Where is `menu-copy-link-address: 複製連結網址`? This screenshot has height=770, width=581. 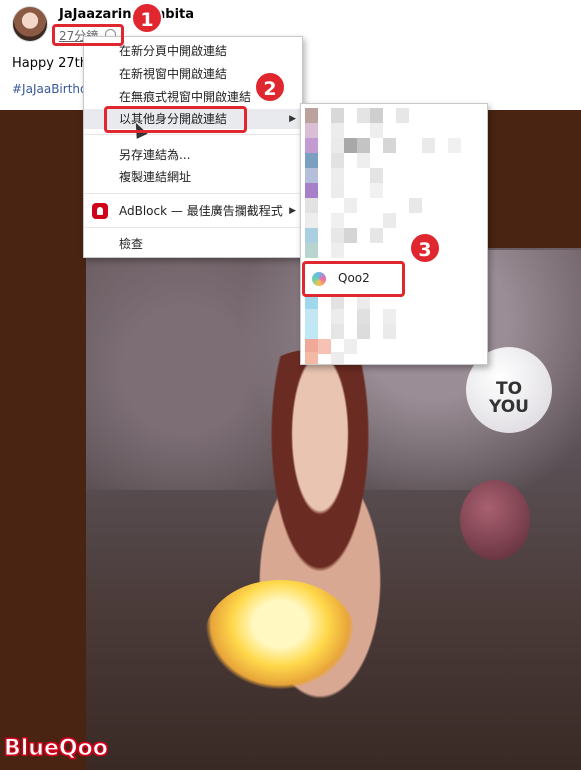
menu-copy-link-address: 複製連結網址 is located at coordinates (193, 177).